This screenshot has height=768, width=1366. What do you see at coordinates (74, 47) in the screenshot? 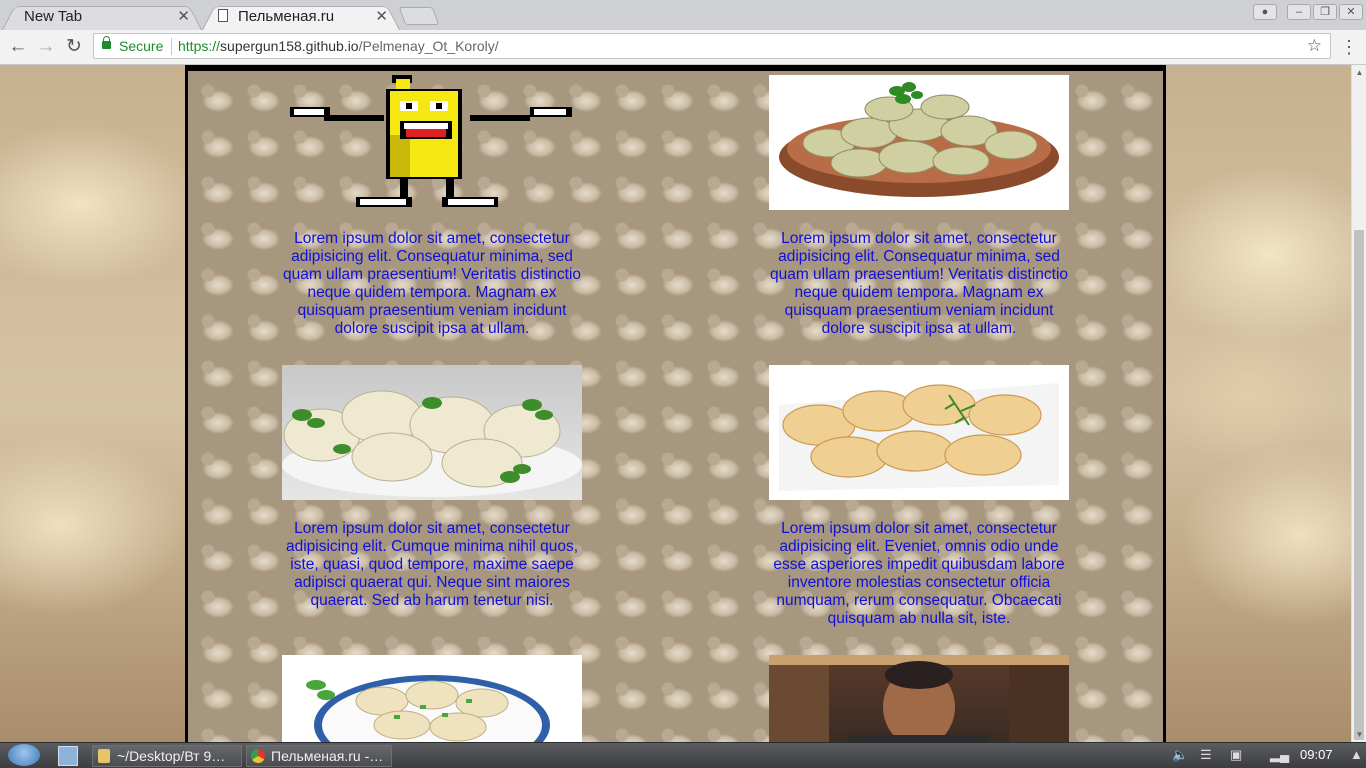
I see `reload-icon: ↻` at bounding box center [74, 47].